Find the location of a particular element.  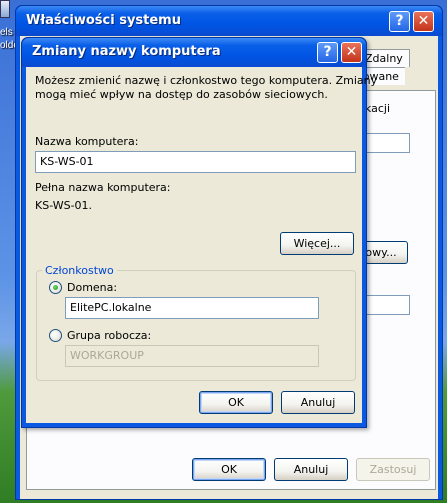

close-button: ✕ is located at coordinates (423, 21).